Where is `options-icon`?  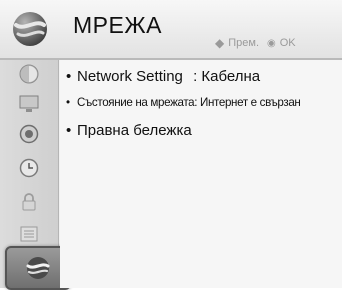 options-icon is located at coordinates (29, 234).